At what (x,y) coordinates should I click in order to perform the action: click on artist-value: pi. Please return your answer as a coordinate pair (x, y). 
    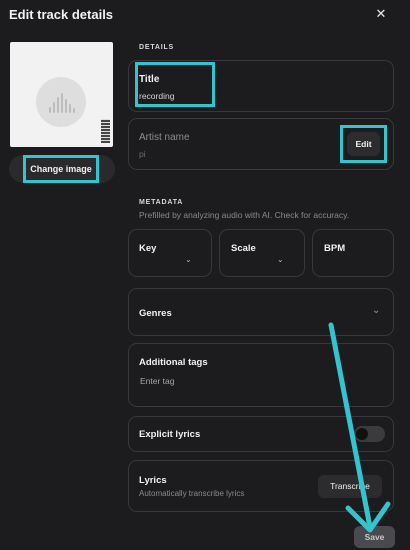
    Looking at the image, I should click on (142, 154).